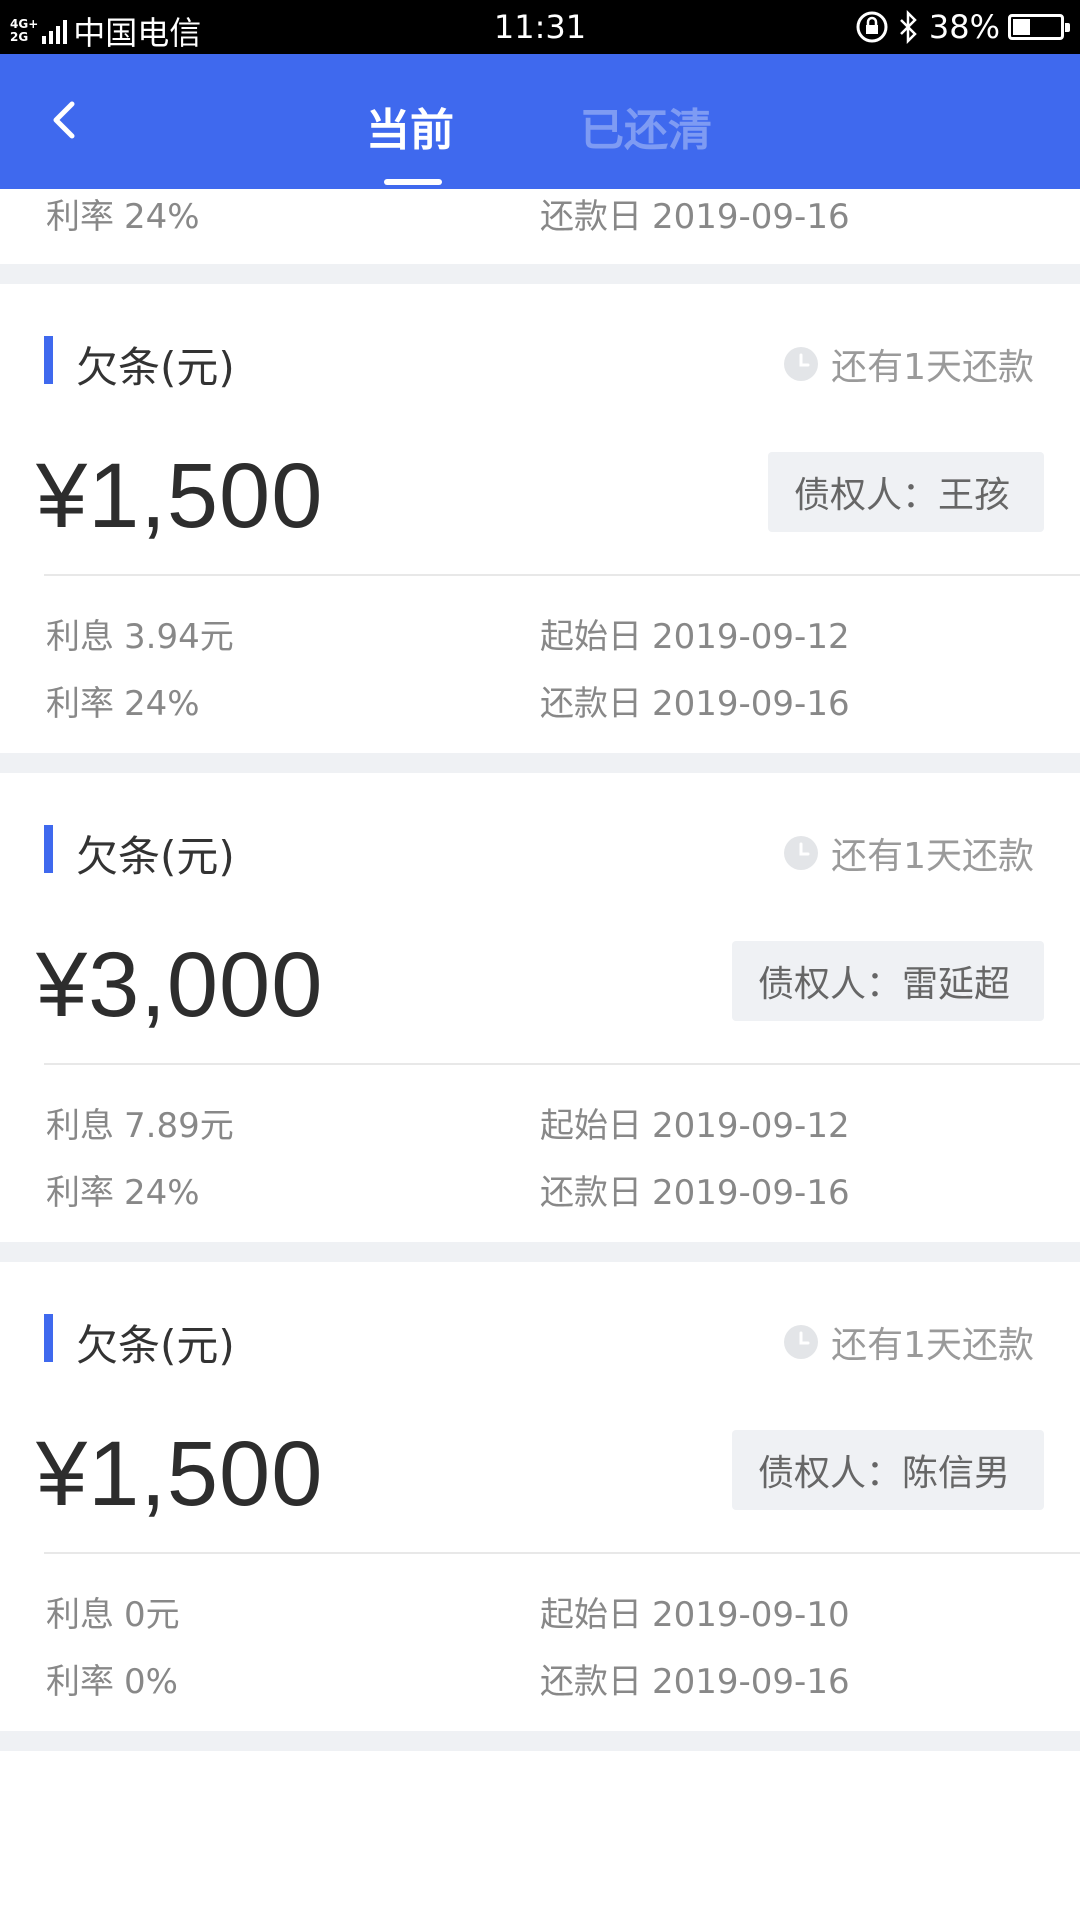 The height and width of the screenshot is (1920, 1080). I want to click on tab-cleared: 已还清, so click(646, 126).